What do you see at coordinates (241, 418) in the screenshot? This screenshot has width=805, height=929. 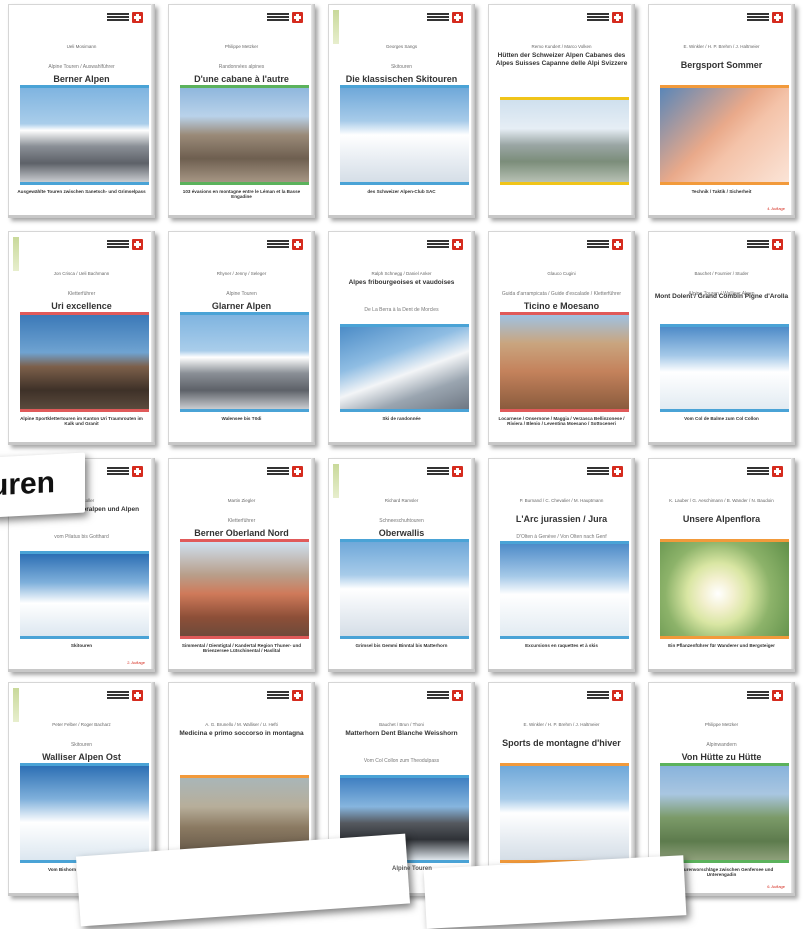 I see `book-caption: Walensee bis Tödi` at bounding box center [241, 418].